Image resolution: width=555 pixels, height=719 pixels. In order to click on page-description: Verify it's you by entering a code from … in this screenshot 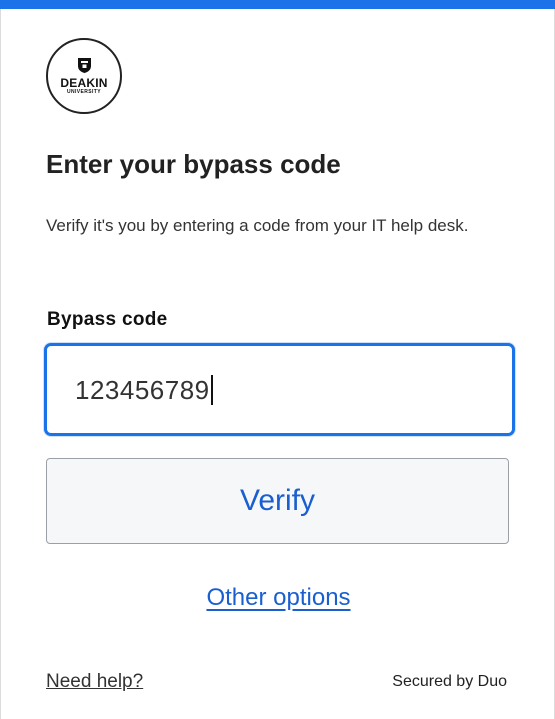, I will do `click(257, 225)`.